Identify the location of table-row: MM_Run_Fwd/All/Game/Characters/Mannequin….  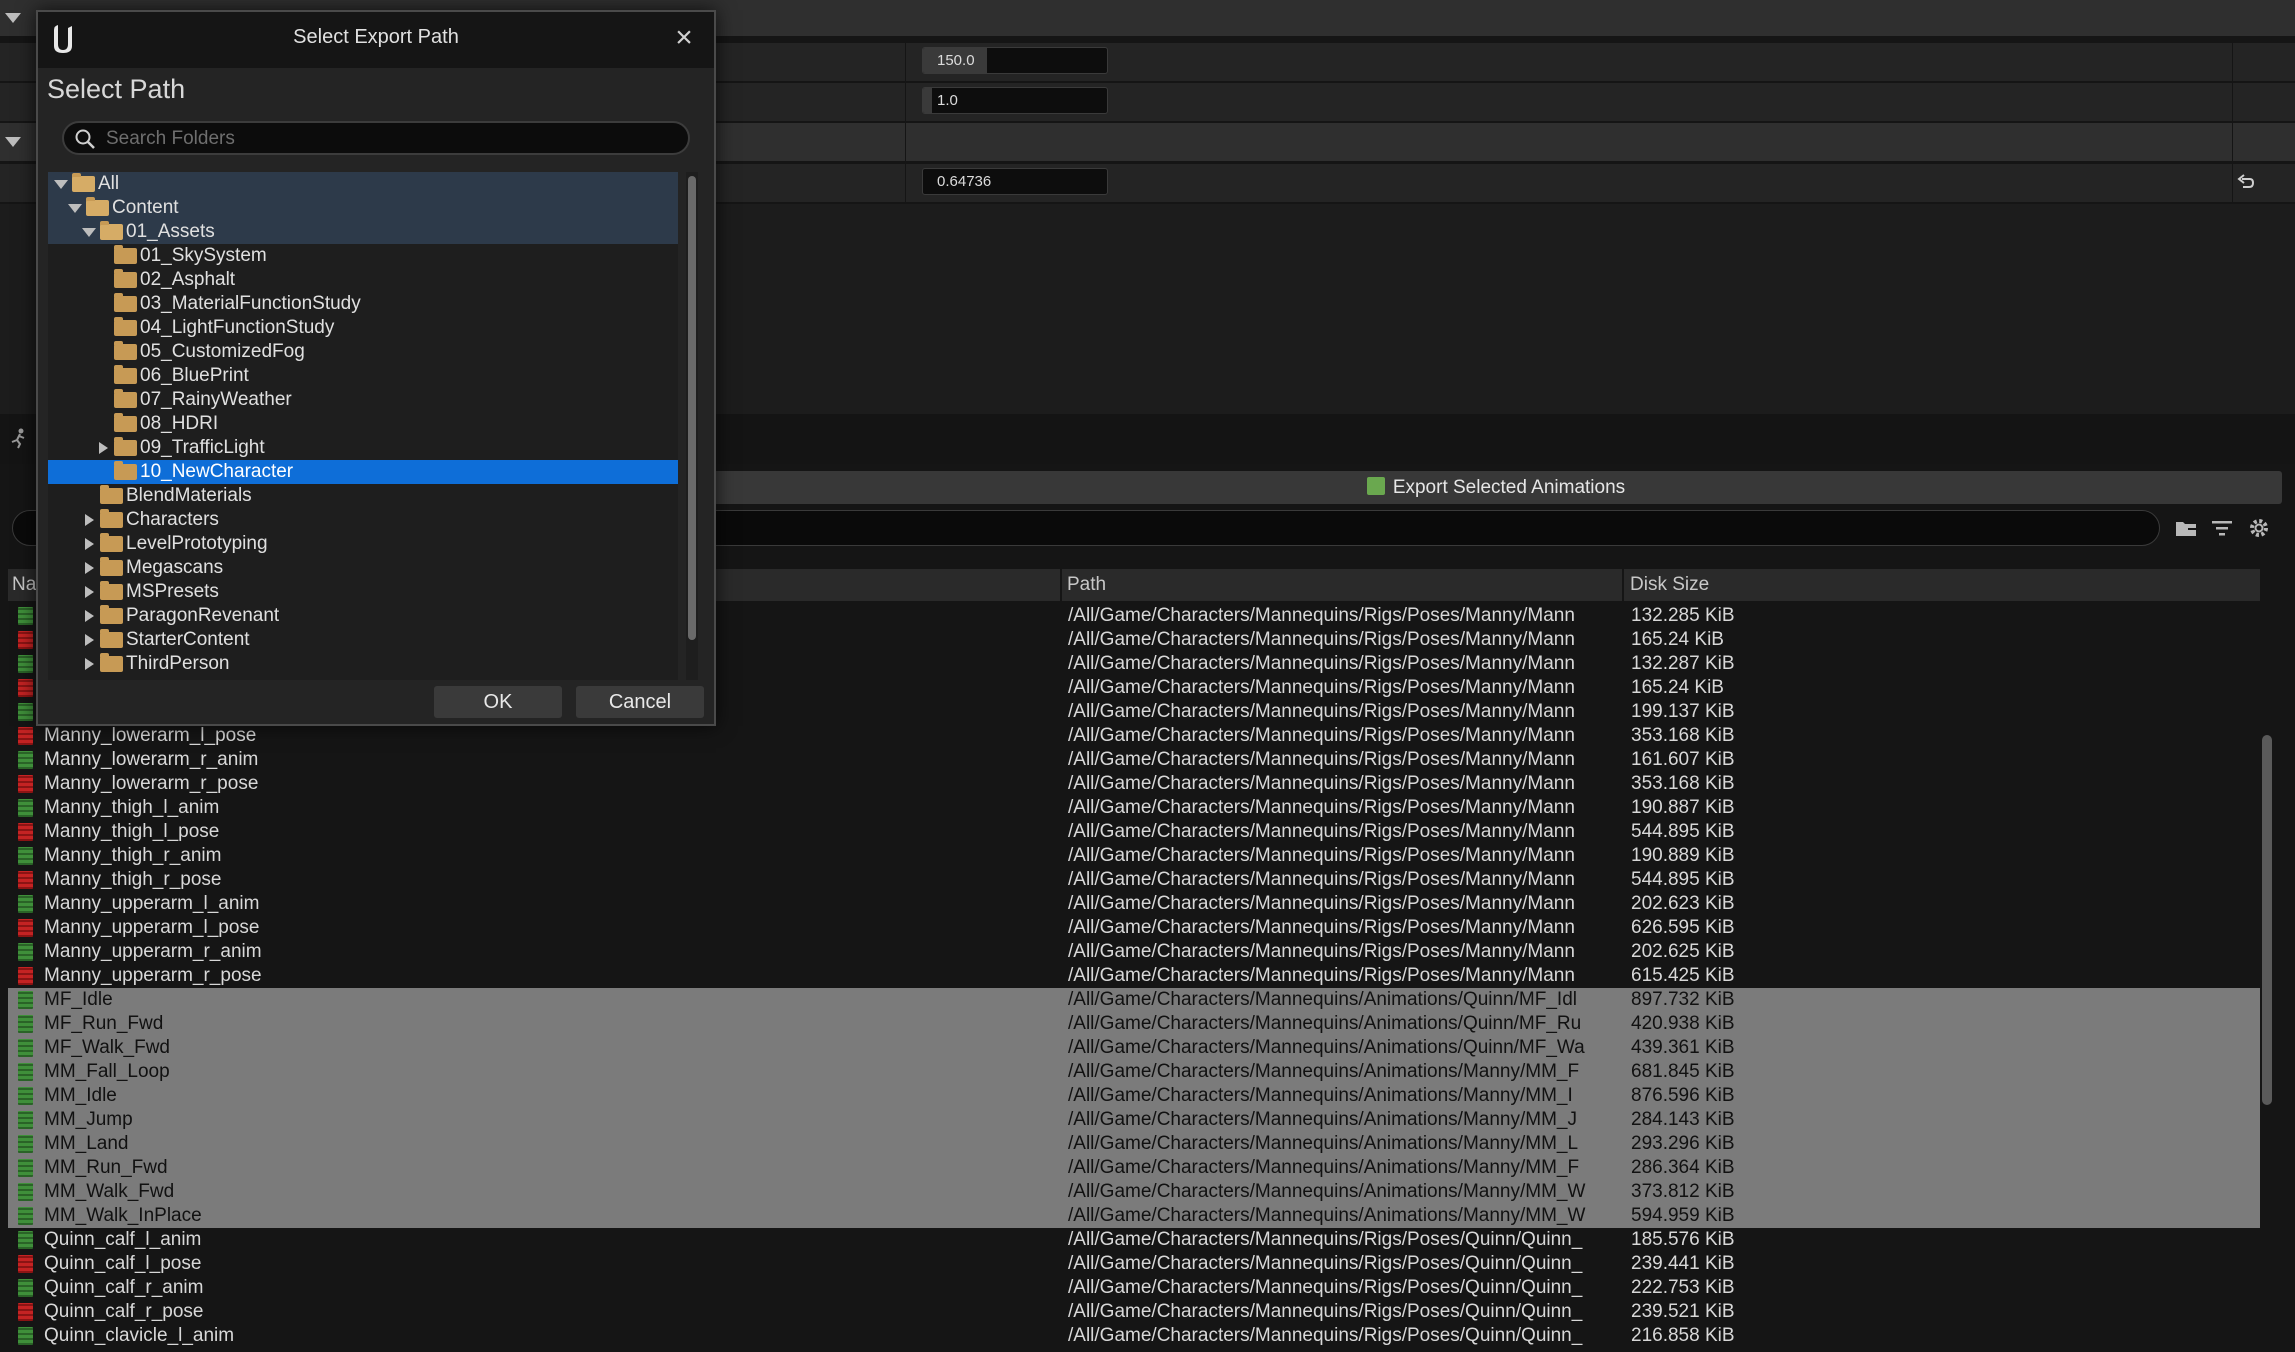
(1134, 1168).